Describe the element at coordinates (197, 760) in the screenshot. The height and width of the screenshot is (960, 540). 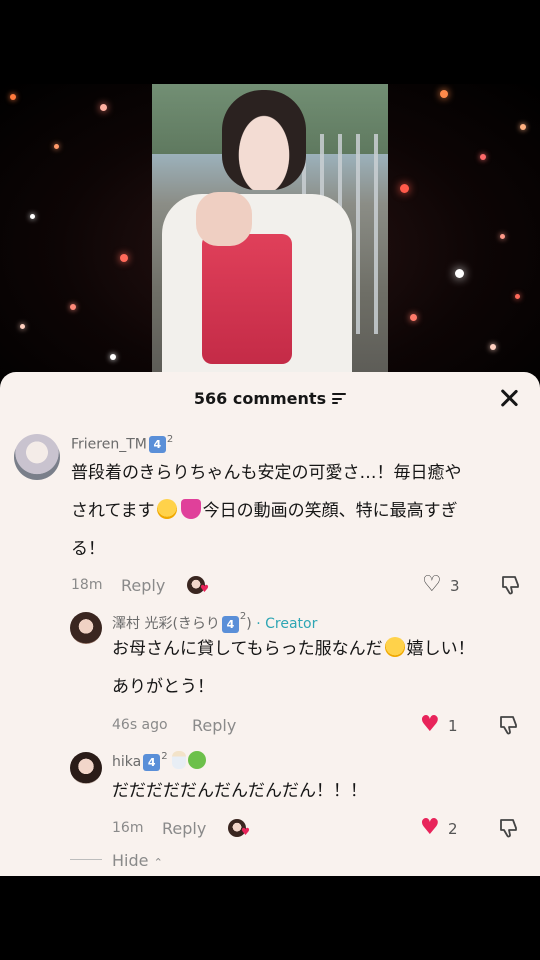
I see `green-apple-icon` at that location.